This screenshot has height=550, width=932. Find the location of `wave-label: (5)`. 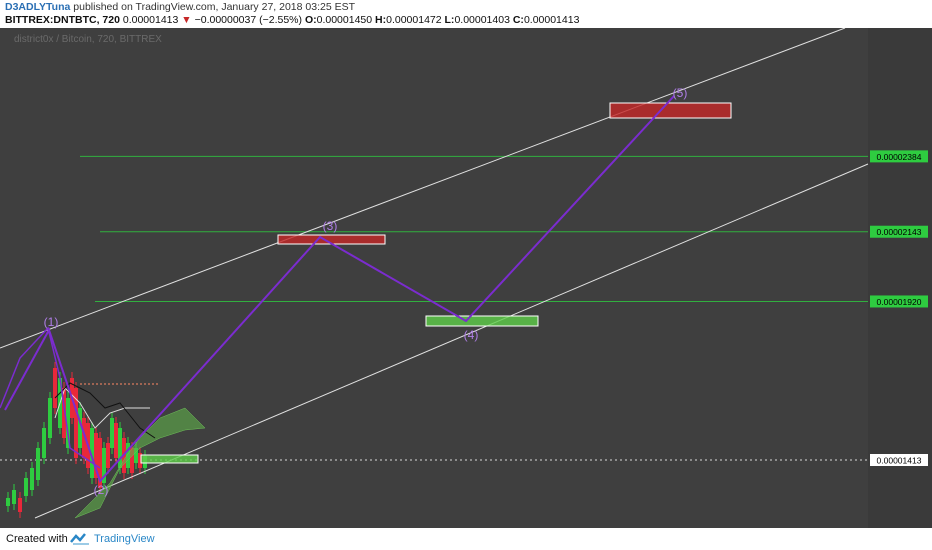

wave-label: (5) is located at coordinates (680, 93).